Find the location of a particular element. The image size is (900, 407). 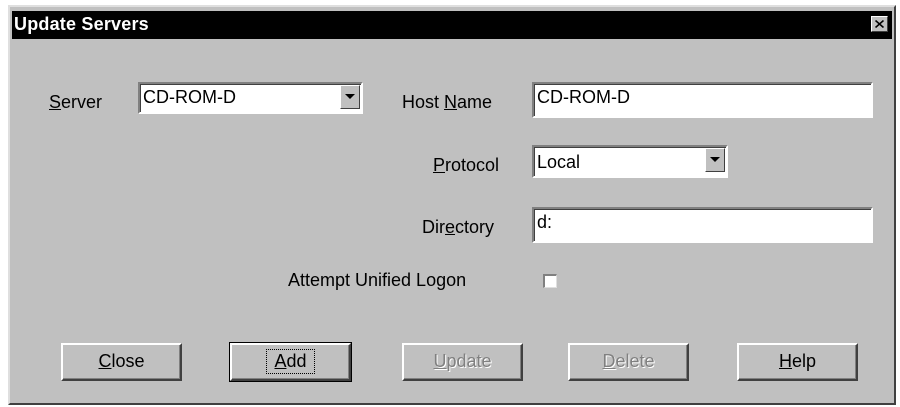

close-icon is located at coordinates (879, 24).